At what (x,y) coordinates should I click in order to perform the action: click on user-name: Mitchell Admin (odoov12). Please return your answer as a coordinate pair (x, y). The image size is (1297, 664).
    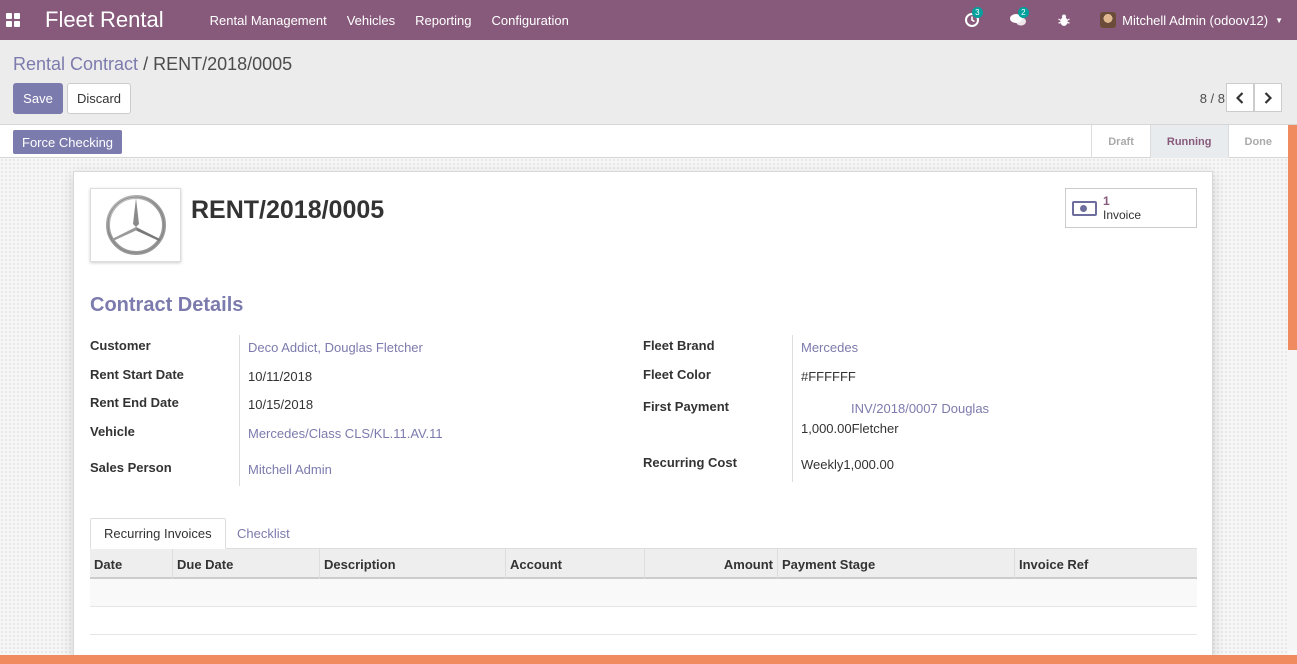
    Looking at the image, I should click on (1195, 20).